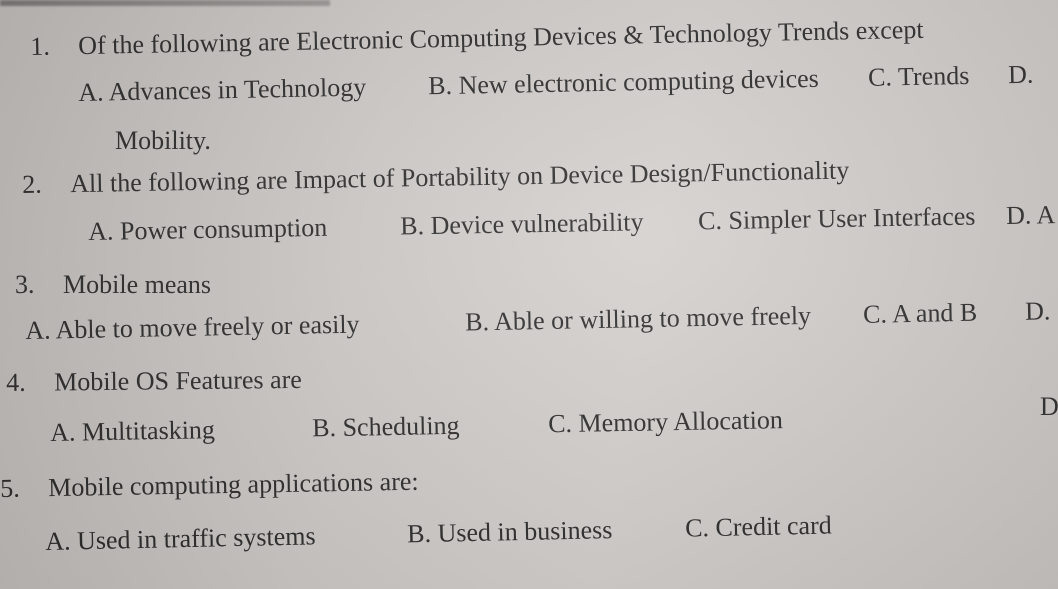 The width and height of the screenshot is (1058, 589). Describe the element at coordinates (208, 229) in the screenshot. I see `option-a: A. Power consumption` at that location.